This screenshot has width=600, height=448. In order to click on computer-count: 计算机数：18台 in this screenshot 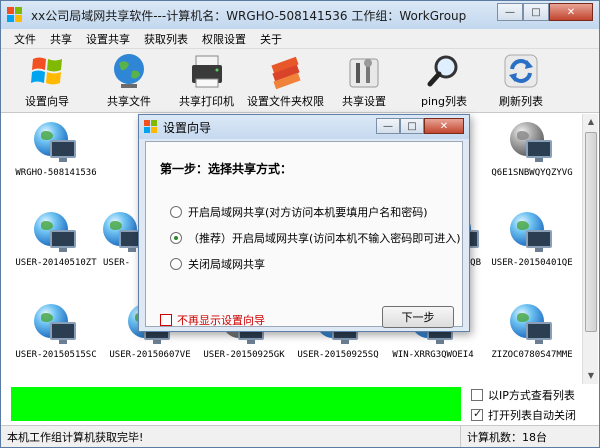, I will do `click(507, 437)`.